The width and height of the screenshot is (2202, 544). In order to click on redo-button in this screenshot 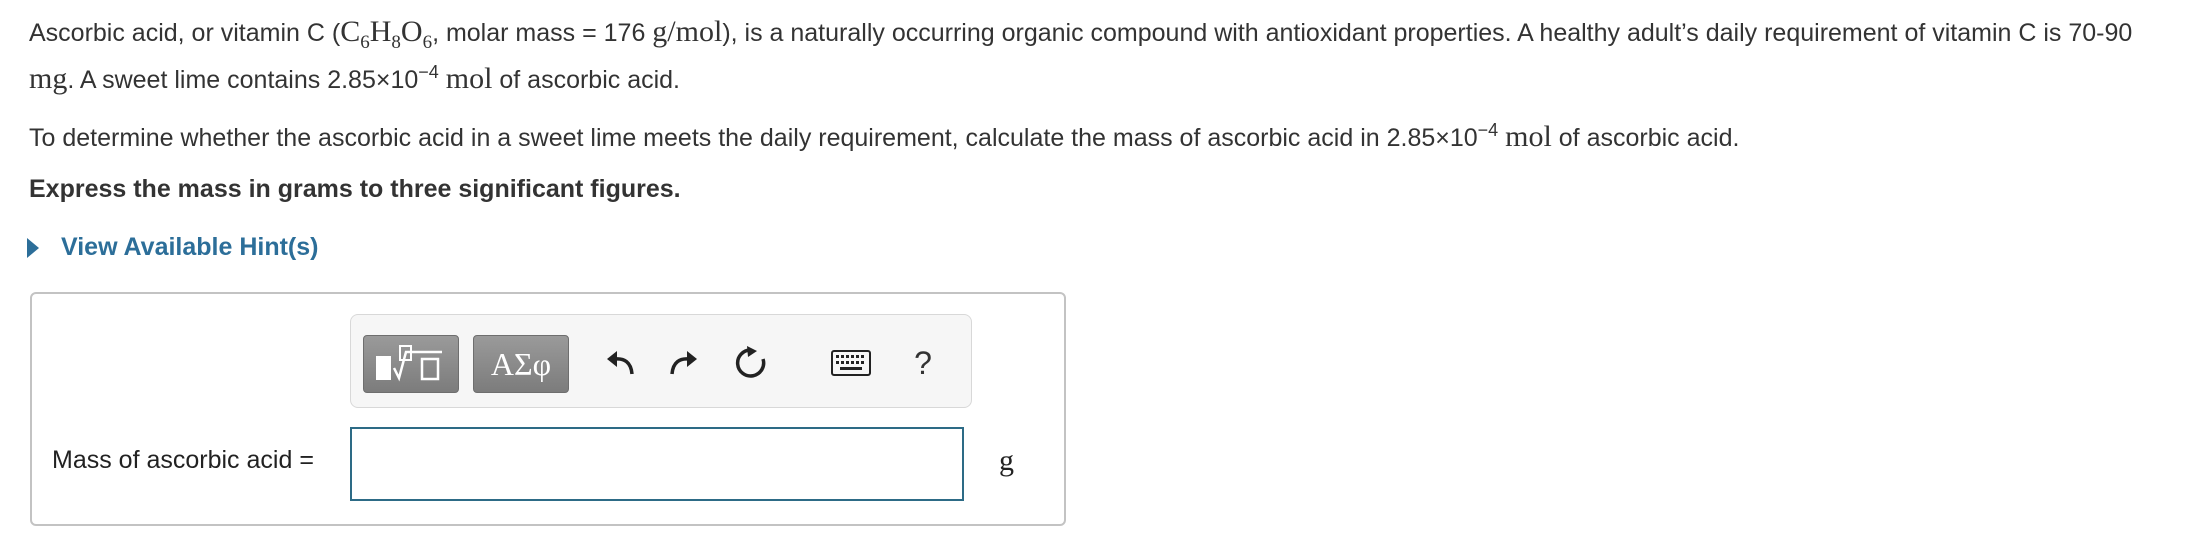, I will do `click(683, 363)`.